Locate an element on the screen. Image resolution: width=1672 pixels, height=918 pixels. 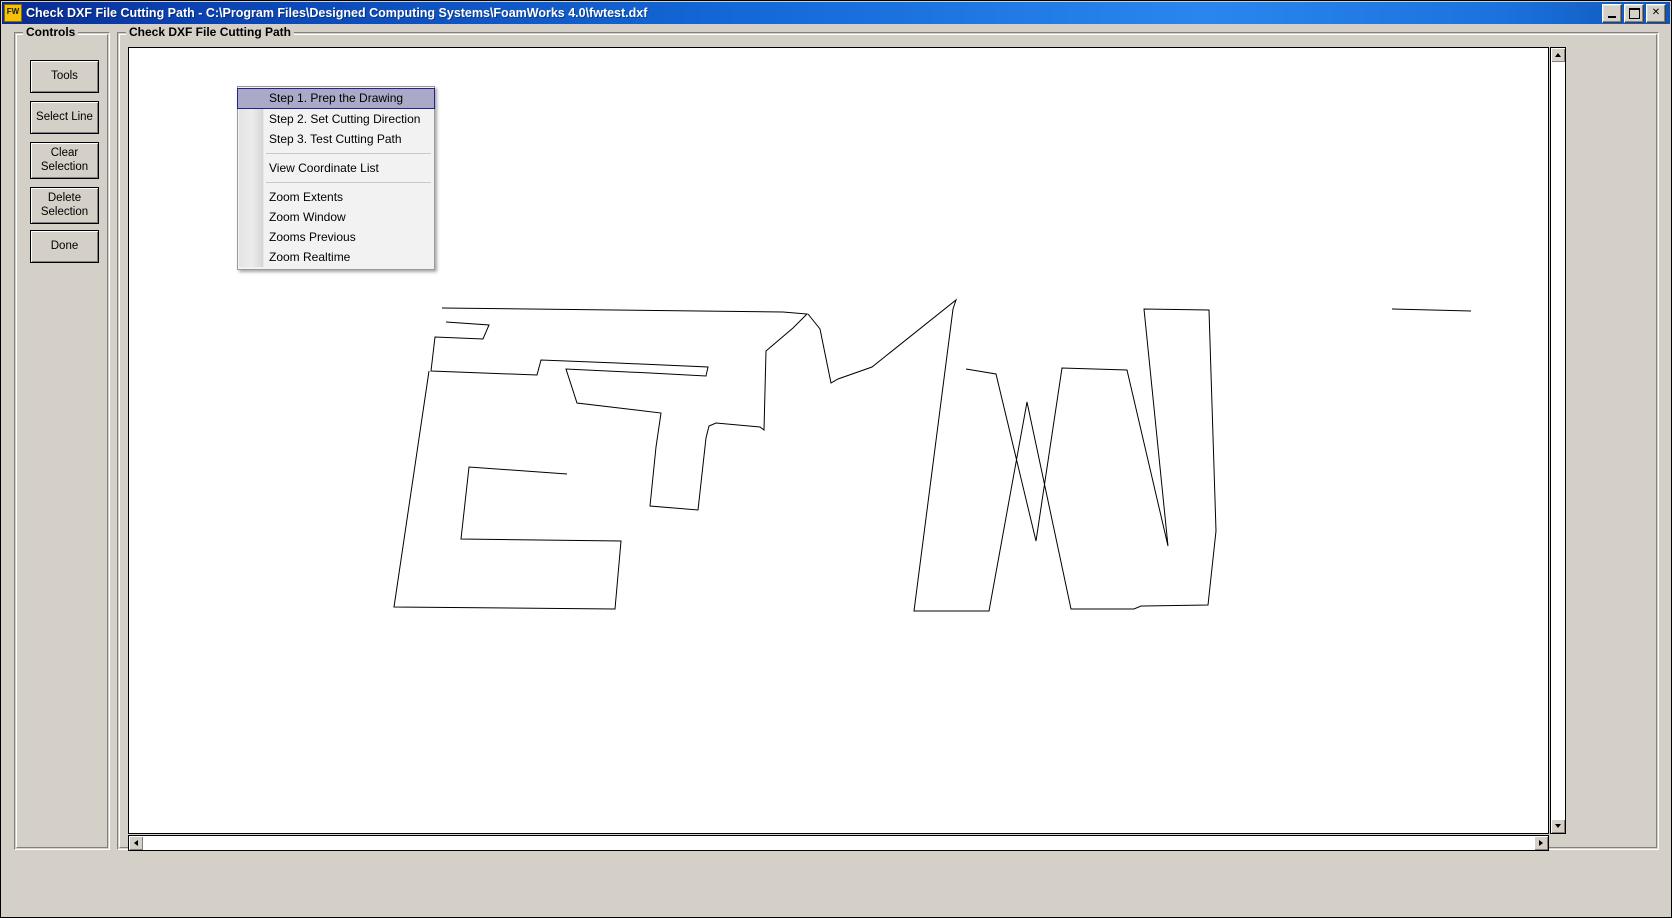
delete-selection-button: Delete Selection is located at coordinates (64, 205).